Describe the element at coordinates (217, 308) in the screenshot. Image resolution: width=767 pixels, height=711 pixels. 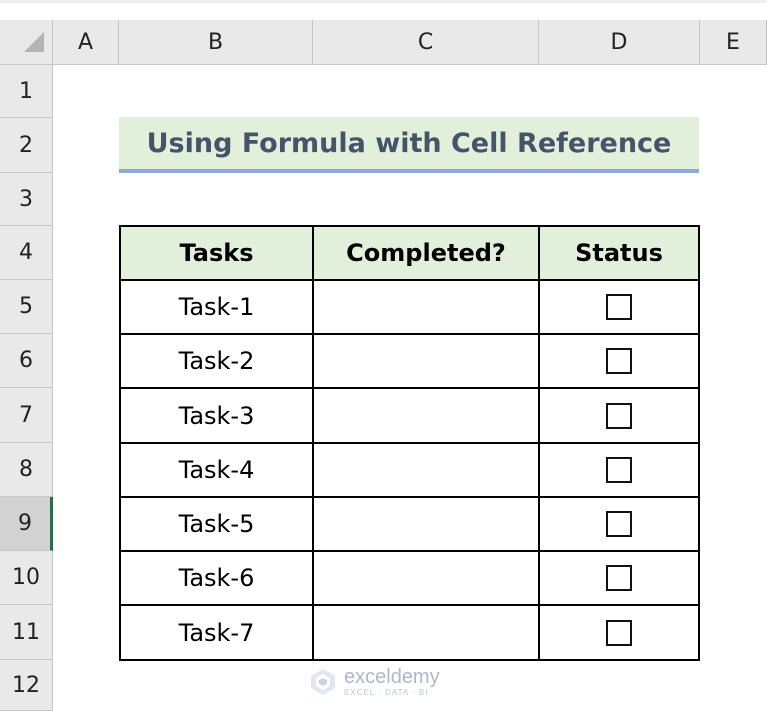
I see `task-cell: Task-1` at that location.